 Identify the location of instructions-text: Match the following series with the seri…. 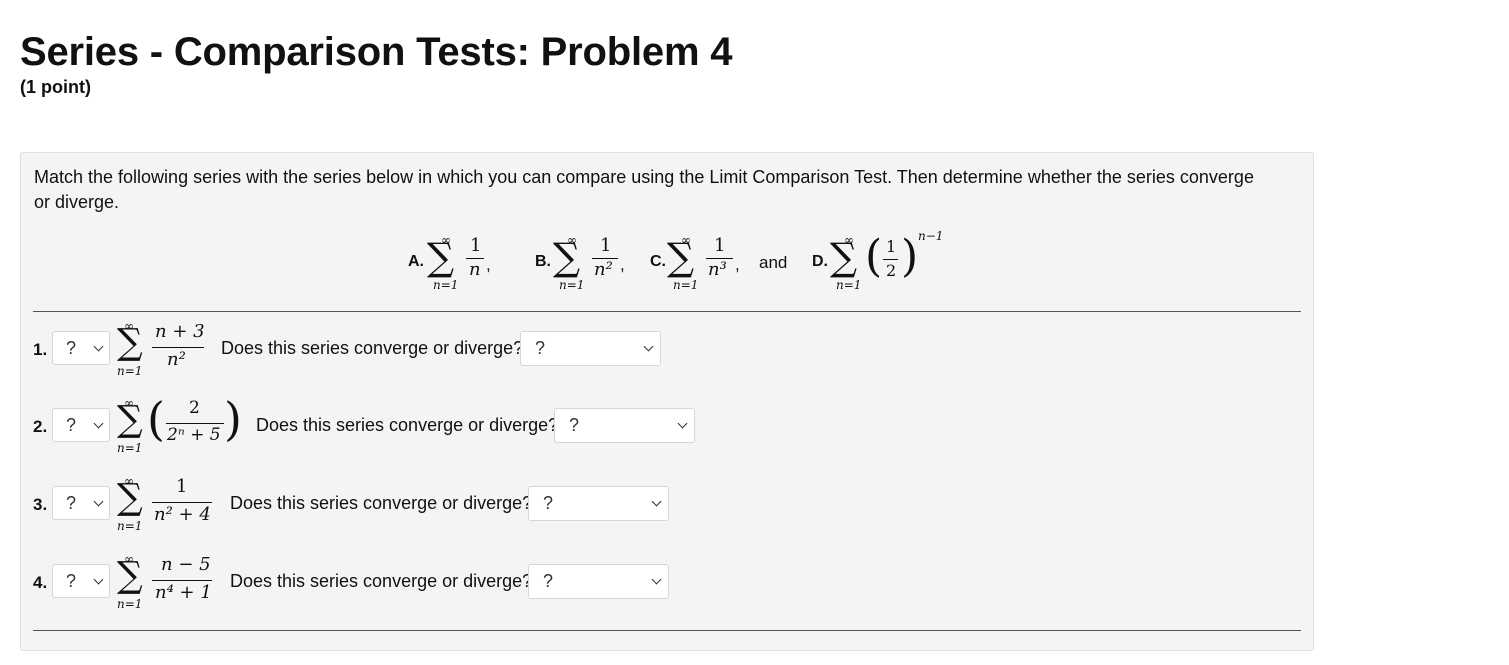
(644, 189).